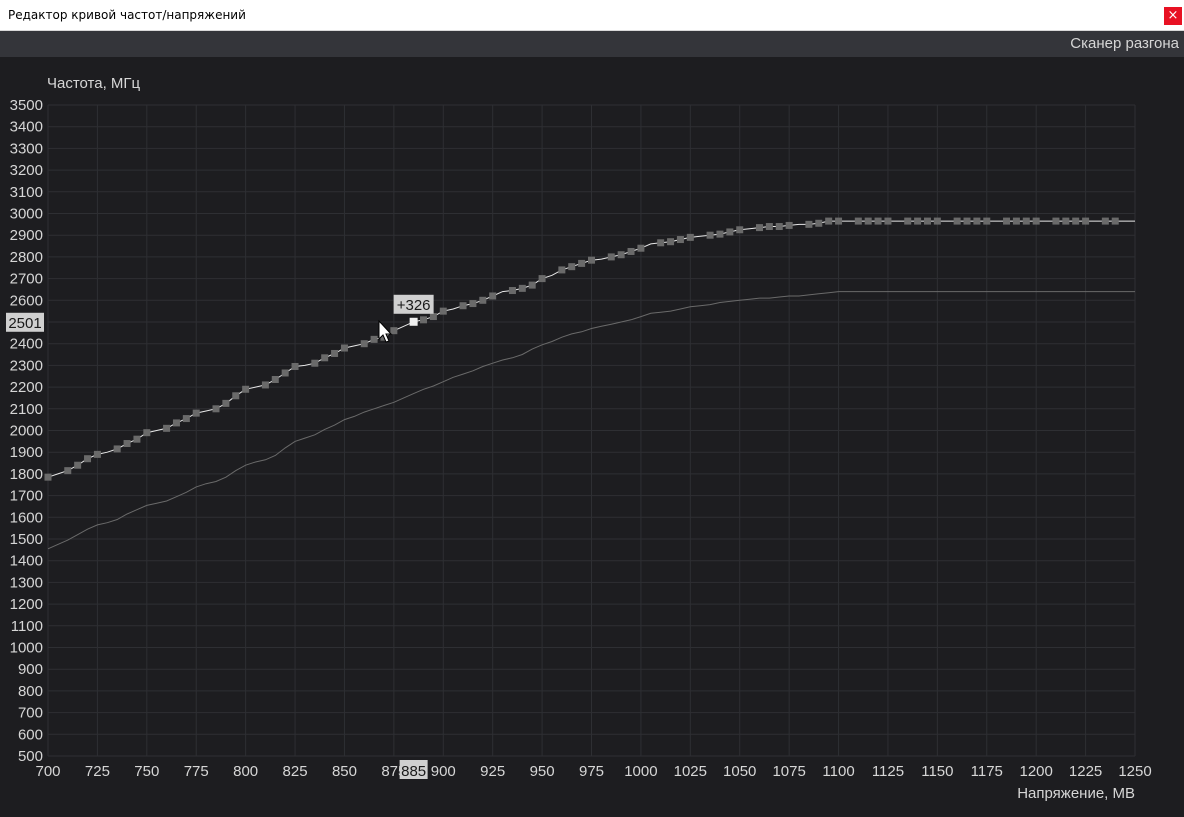  What do you see at coordinates (640, 771) in the screenshot?
I see `x-tick-label: 1000` at bounding box center [640, 771].